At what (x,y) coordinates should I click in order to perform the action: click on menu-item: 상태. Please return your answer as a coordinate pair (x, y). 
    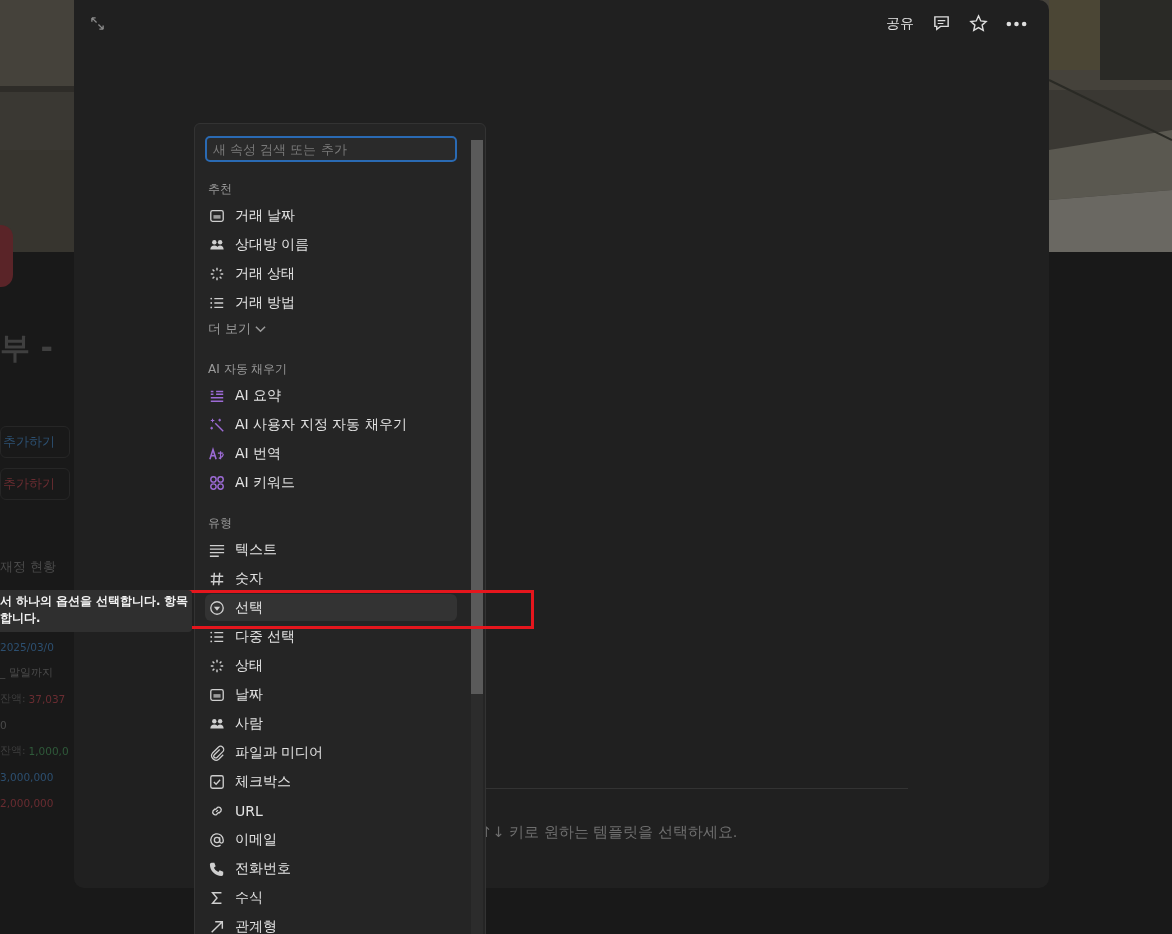
    Looking at the image, I should click on (331, 665).